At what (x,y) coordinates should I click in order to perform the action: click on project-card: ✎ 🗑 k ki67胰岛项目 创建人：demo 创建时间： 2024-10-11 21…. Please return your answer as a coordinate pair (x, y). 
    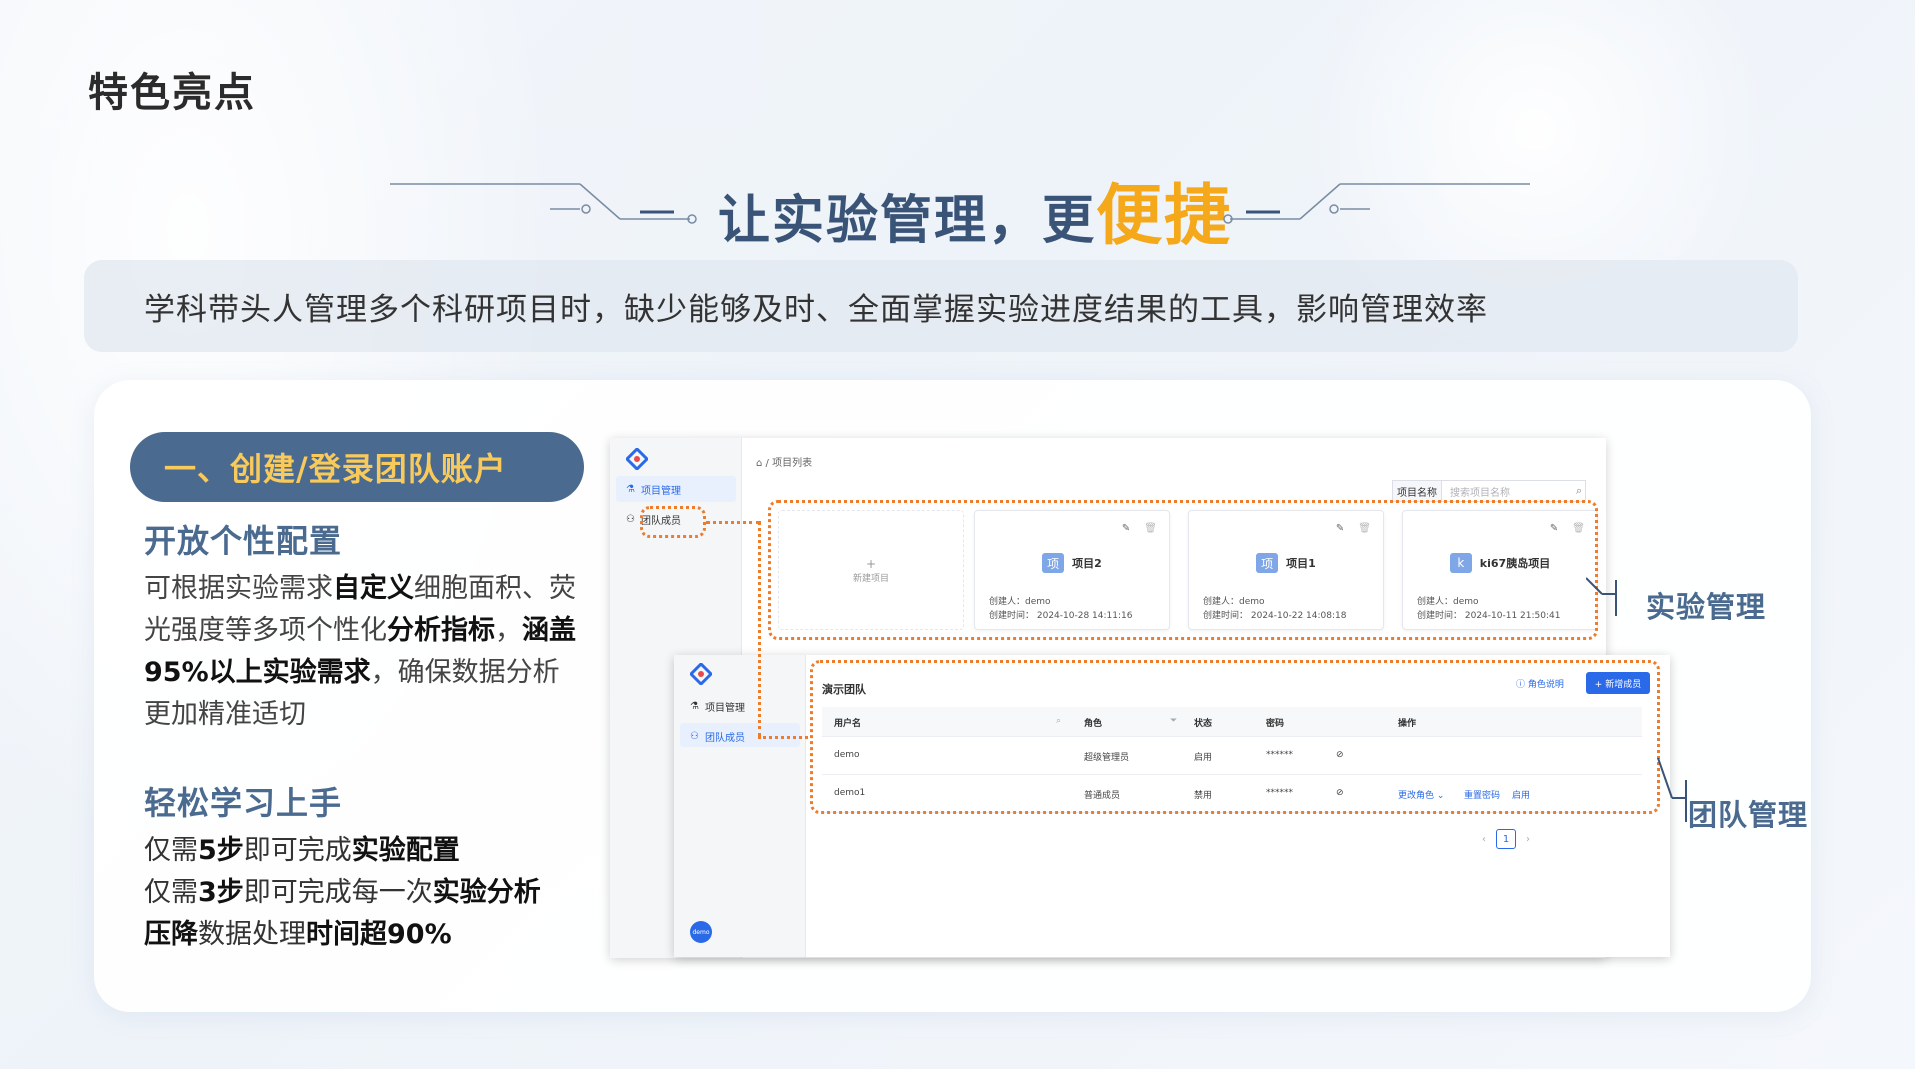
    Looking at the image, I should click on (1500, 570).